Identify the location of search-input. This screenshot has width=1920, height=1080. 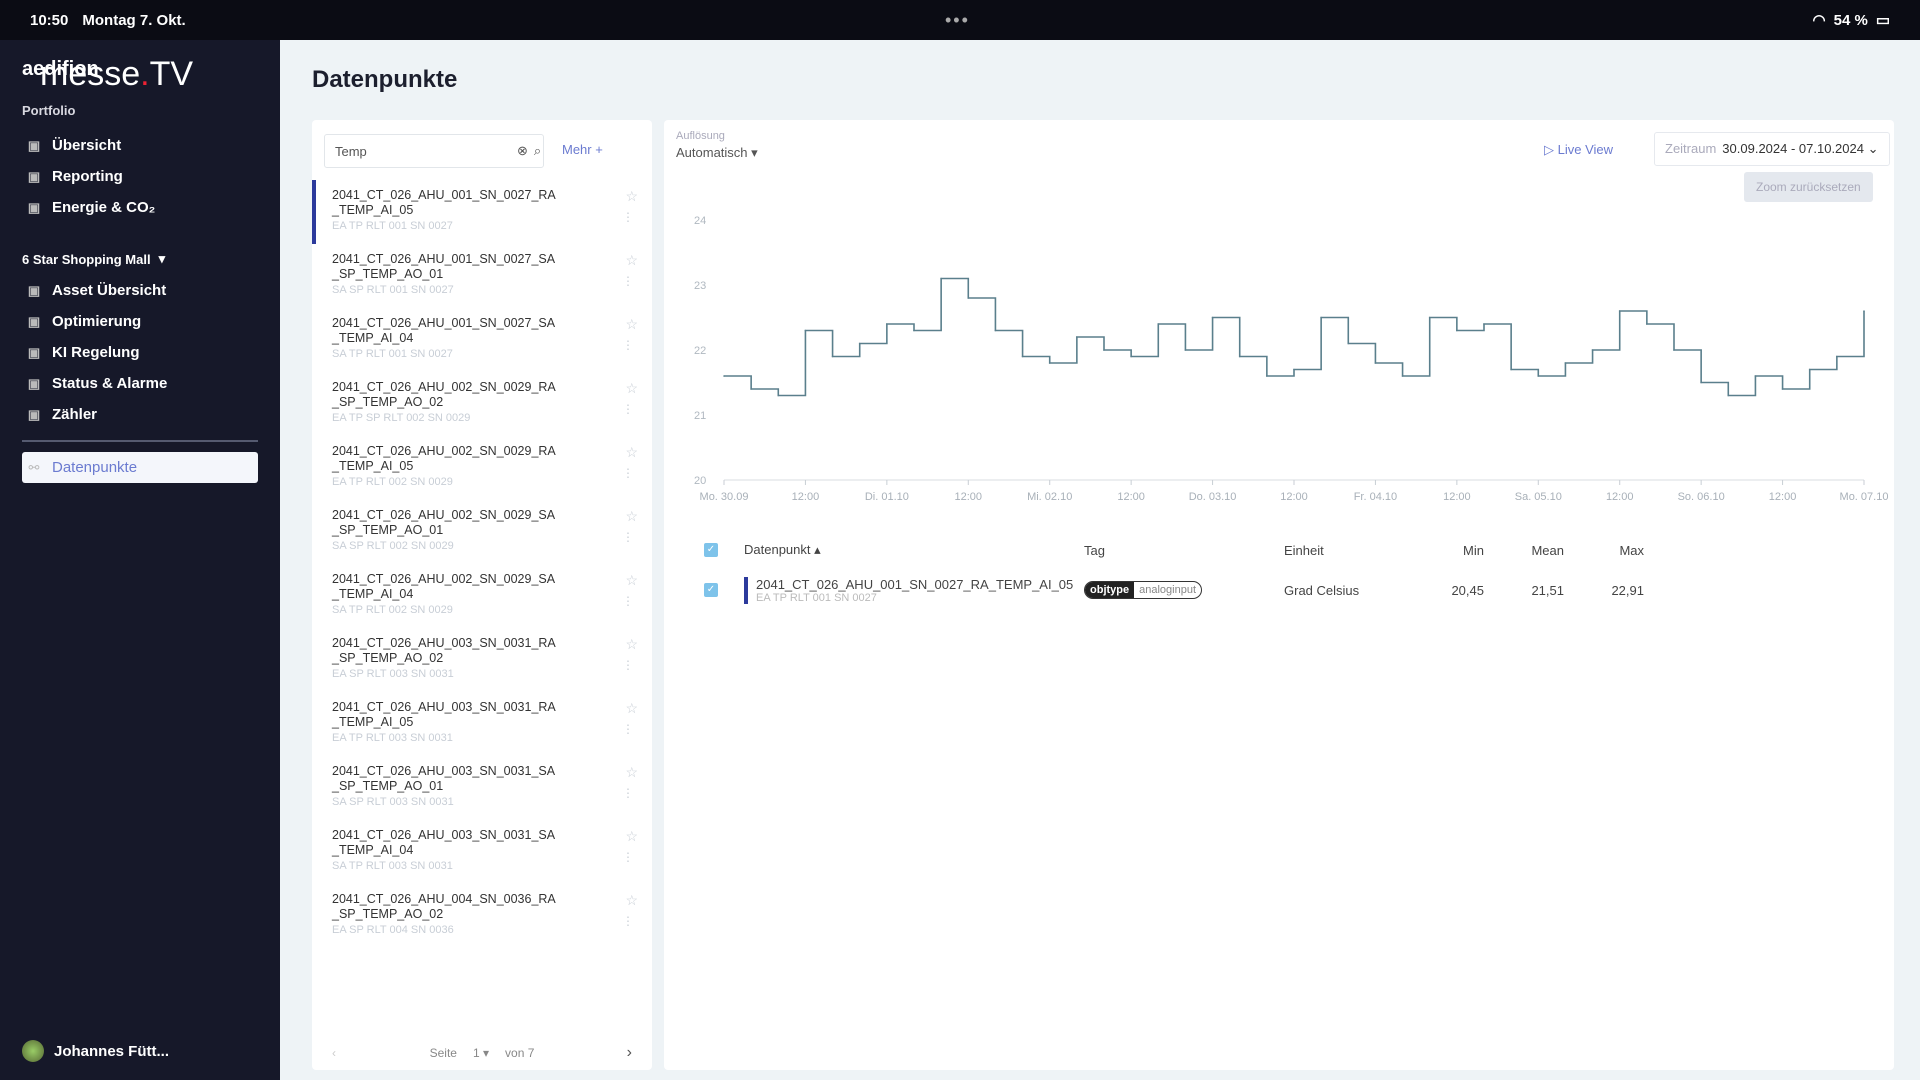
(423, 151).